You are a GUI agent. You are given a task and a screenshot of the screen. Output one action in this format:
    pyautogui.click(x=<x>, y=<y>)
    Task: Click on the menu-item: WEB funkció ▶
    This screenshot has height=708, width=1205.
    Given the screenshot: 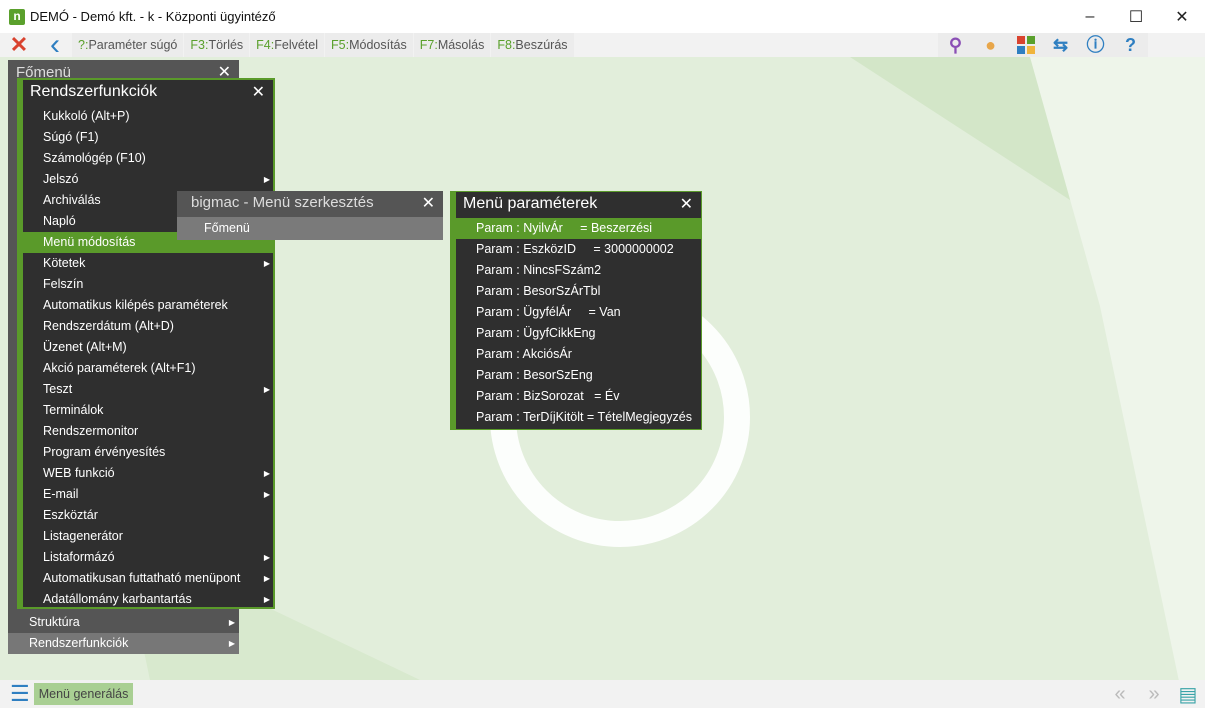 What is the action you would take?
    pyautogui.click(x=148, y=473)
    